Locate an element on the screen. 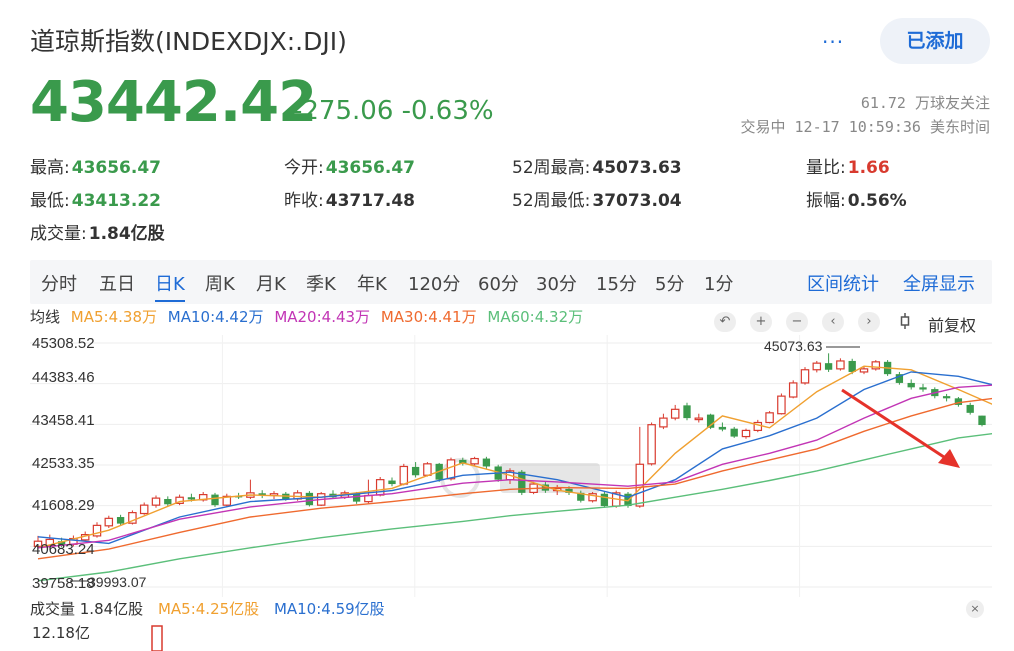  stat-high: 最高: 43656.47 is located at coordinates (95, 165).